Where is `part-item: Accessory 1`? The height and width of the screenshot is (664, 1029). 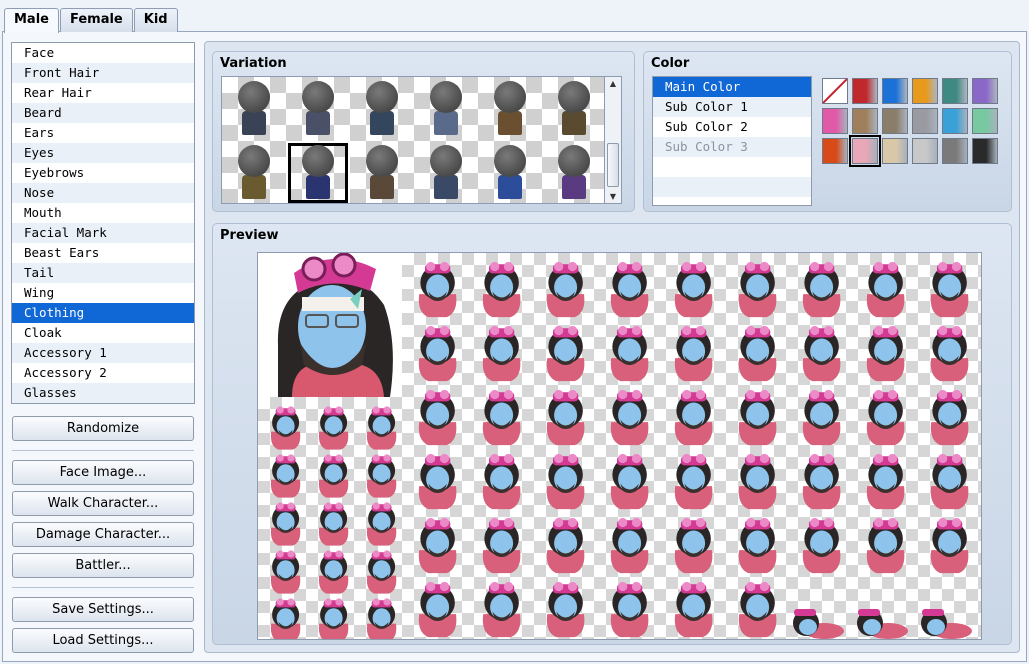
part-item: Accessory 1 is located at coordinates (103, 353).